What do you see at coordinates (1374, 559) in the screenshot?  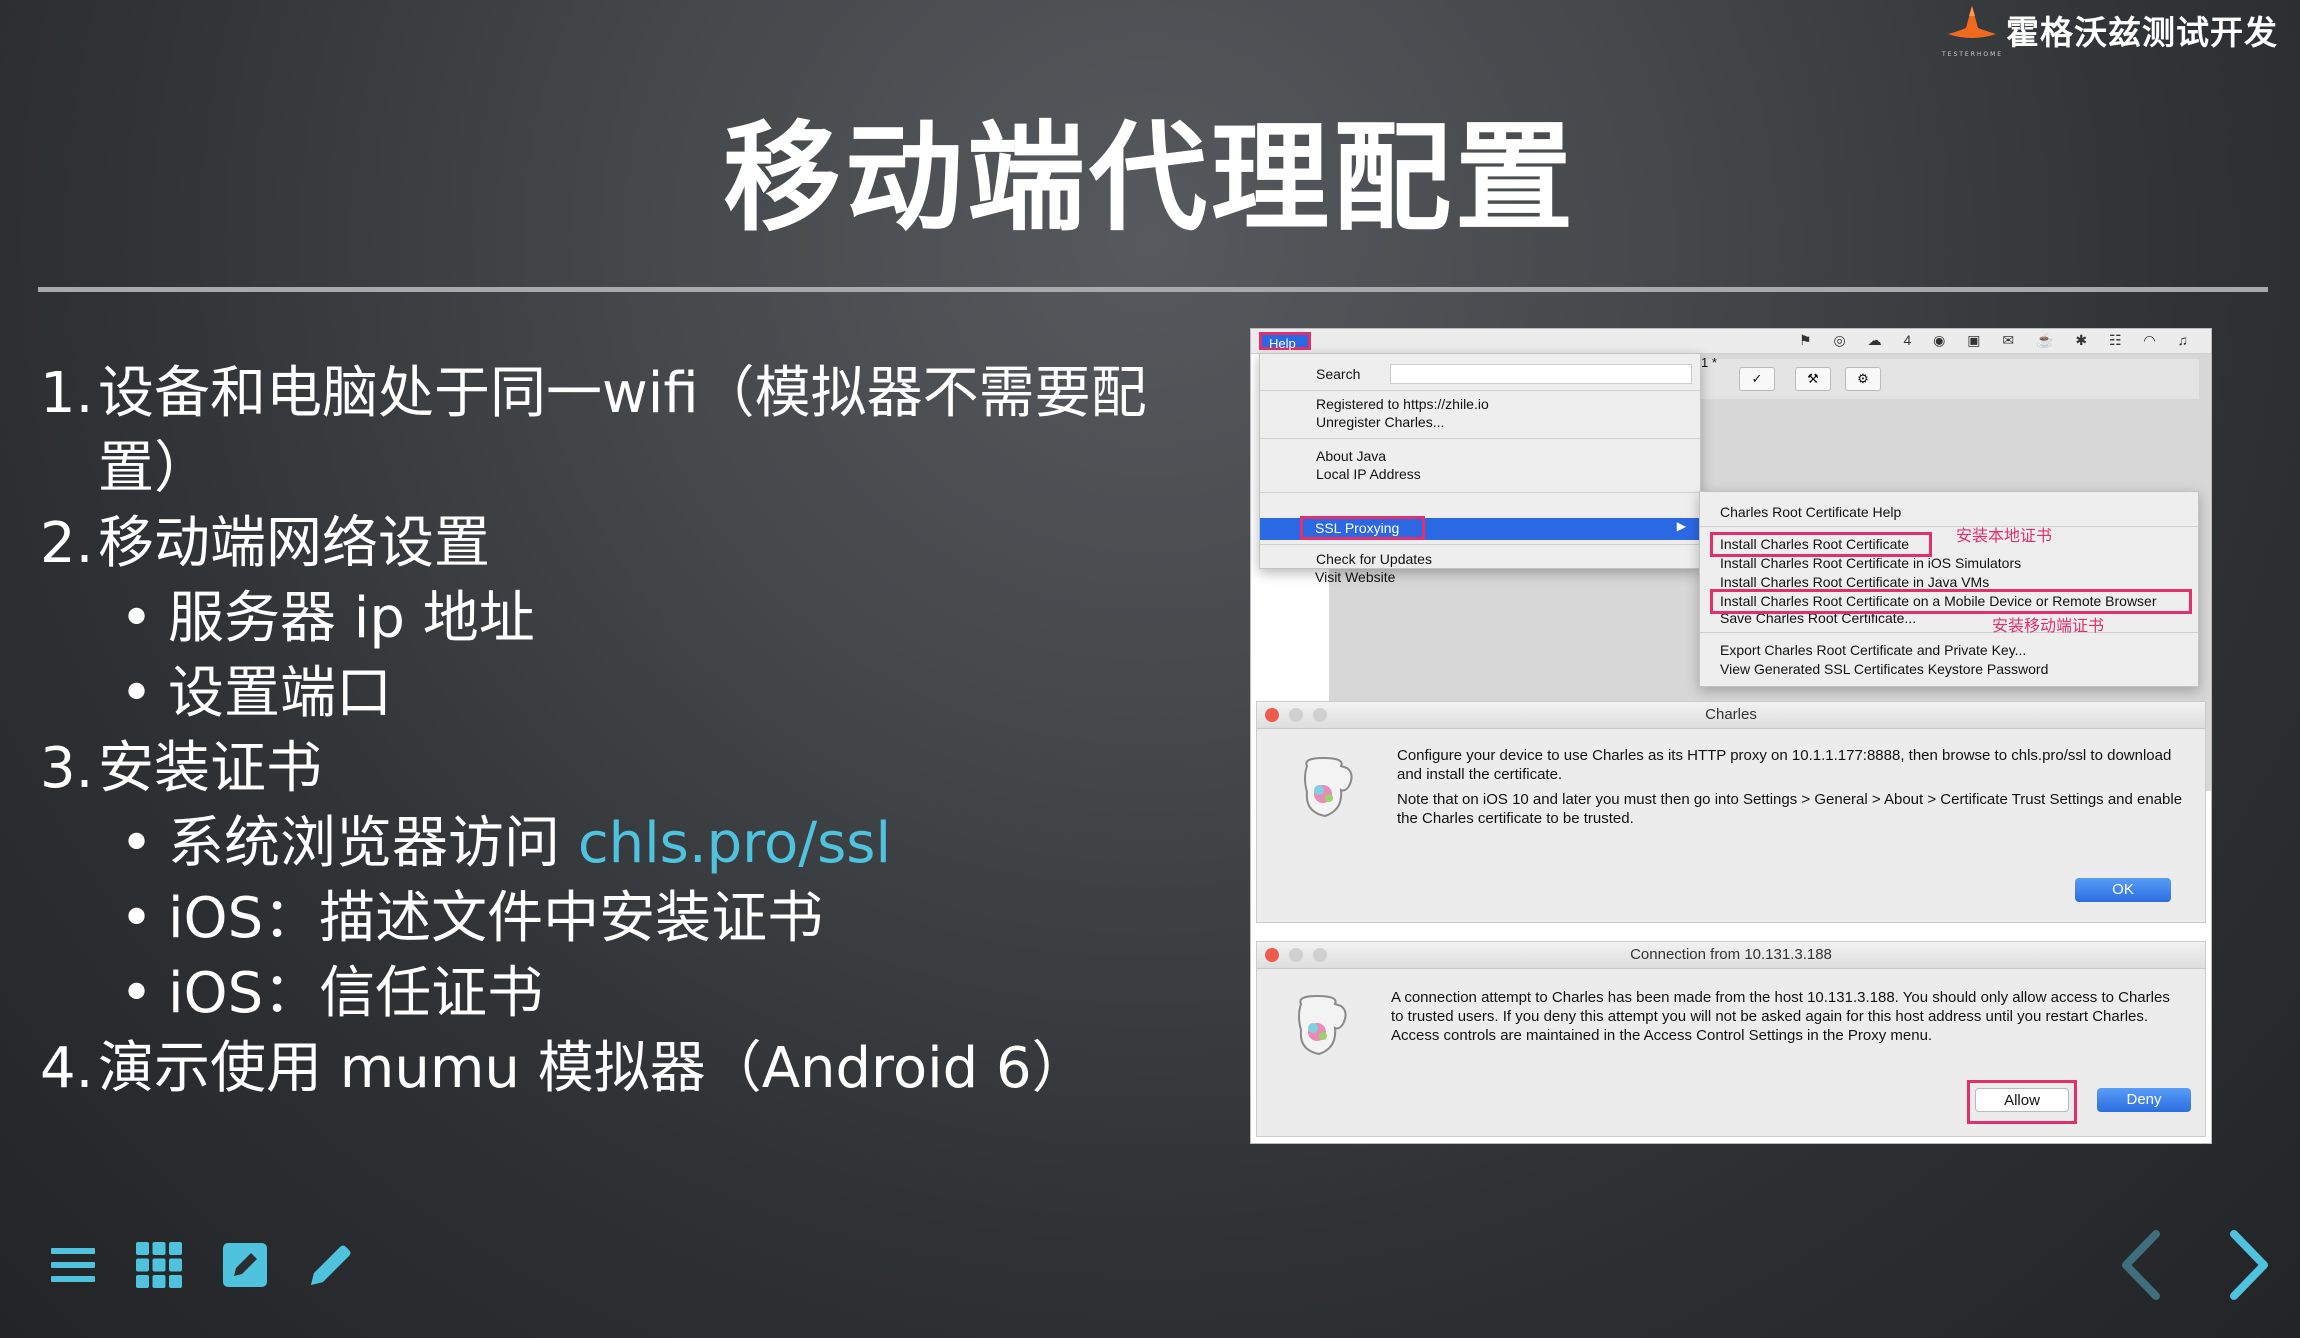 I see `menu-check-updates: Check for Updates` at bounding box center [1374, 559].